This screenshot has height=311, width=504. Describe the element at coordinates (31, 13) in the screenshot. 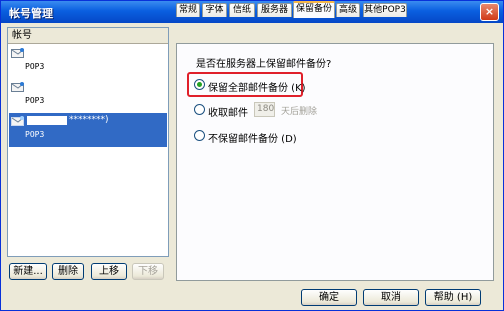

I see `window-title: 帐号管理` at that location.